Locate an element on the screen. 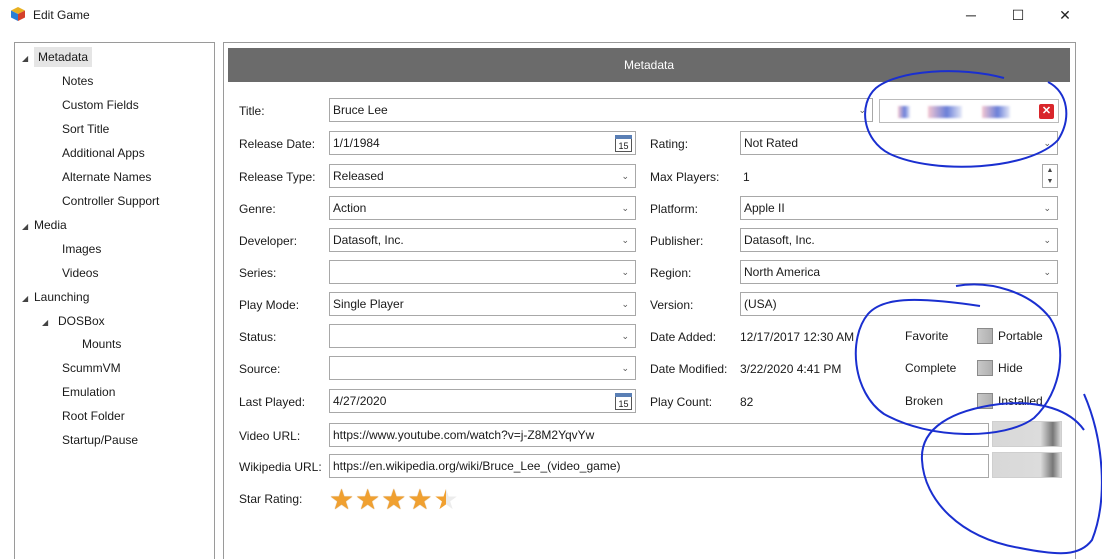 The height and width of the screenshot is (559, 1102). sidebar-item-sort-title: Sort Title is located at coordinates (85, 129).